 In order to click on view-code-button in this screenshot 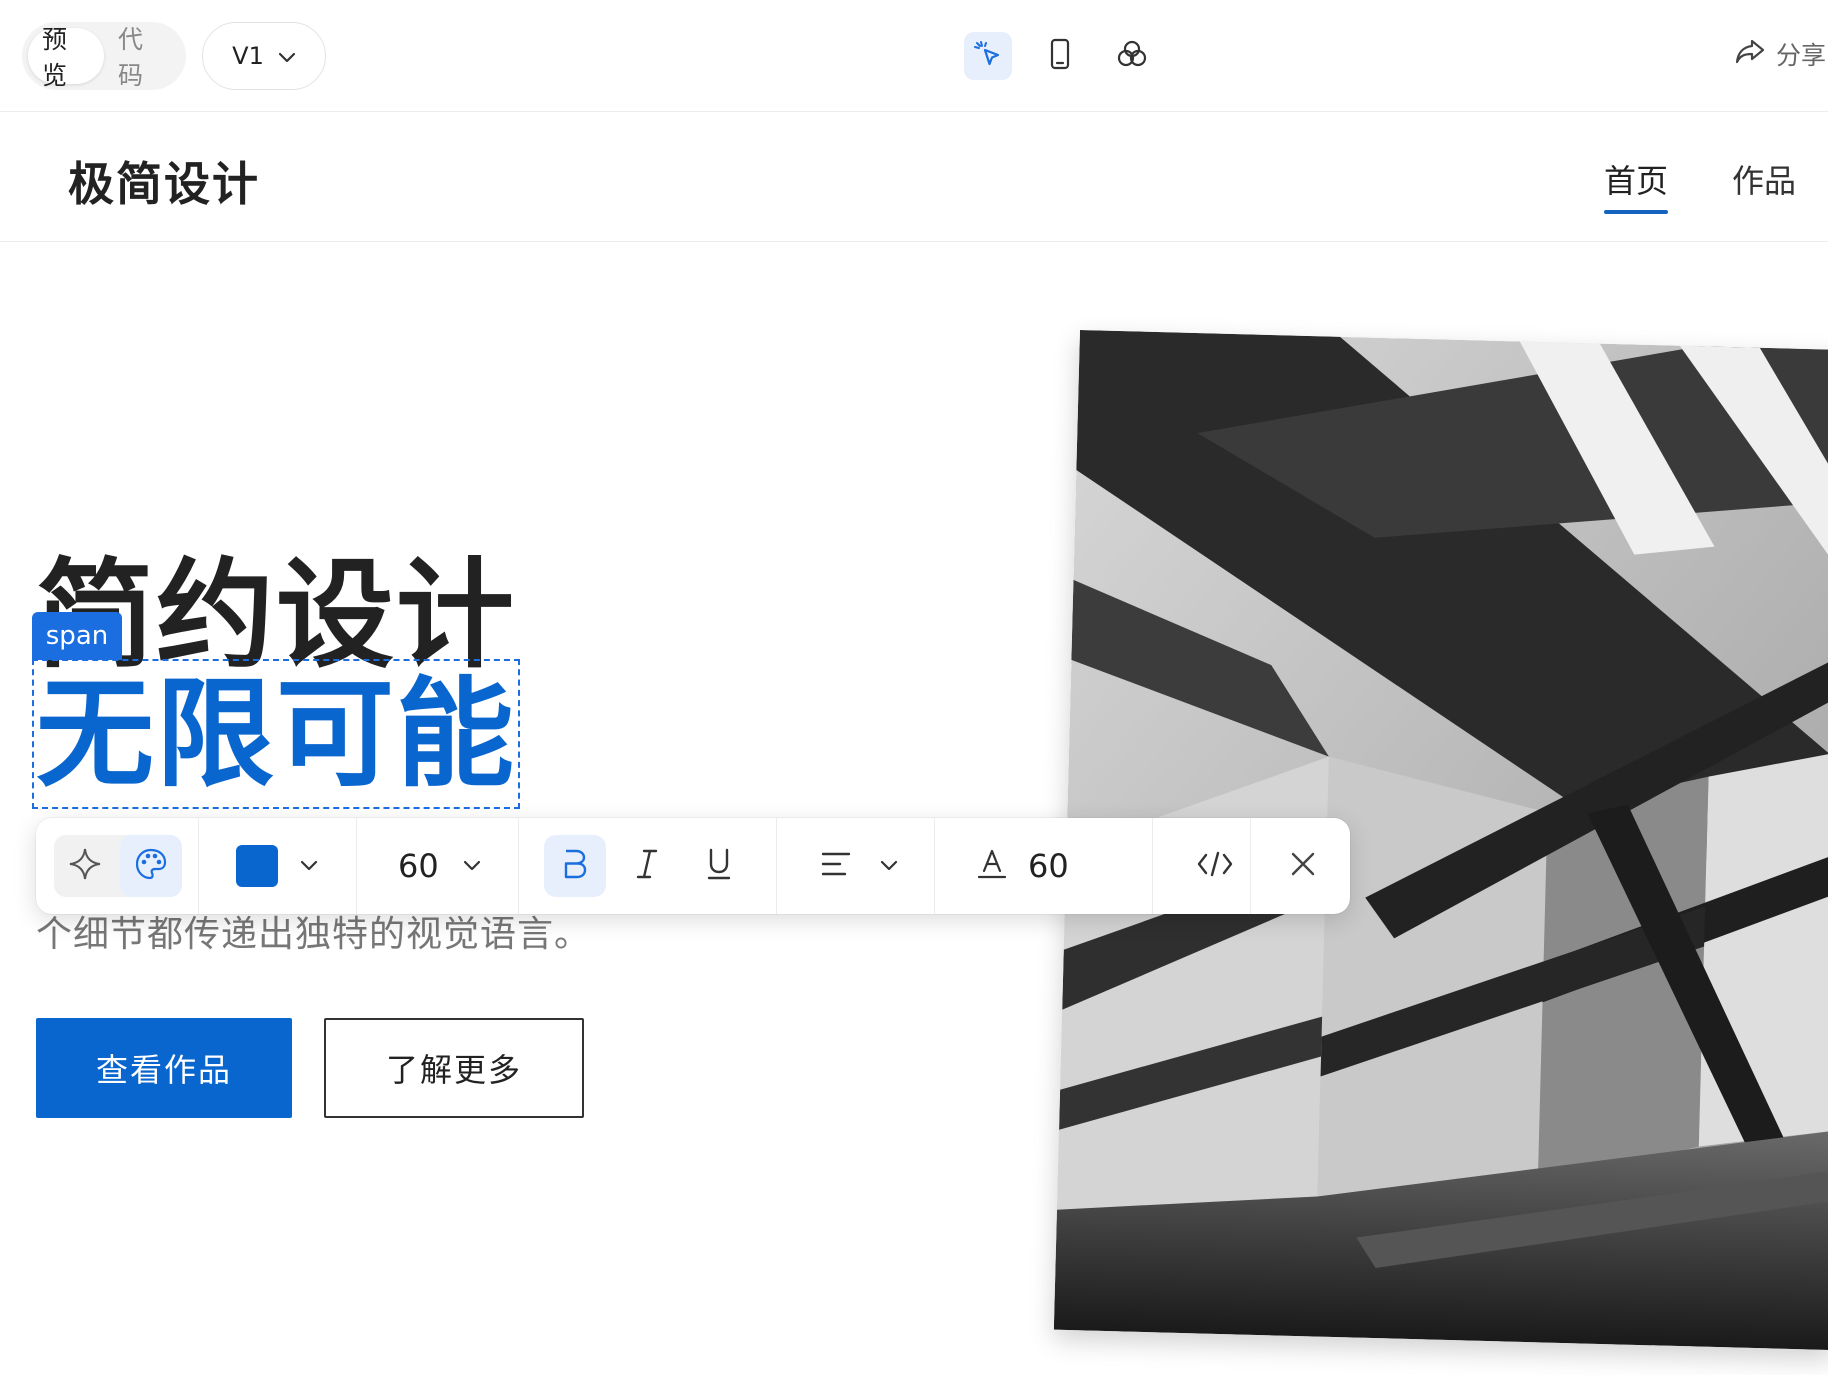, I will do `click(1215, 866)`.